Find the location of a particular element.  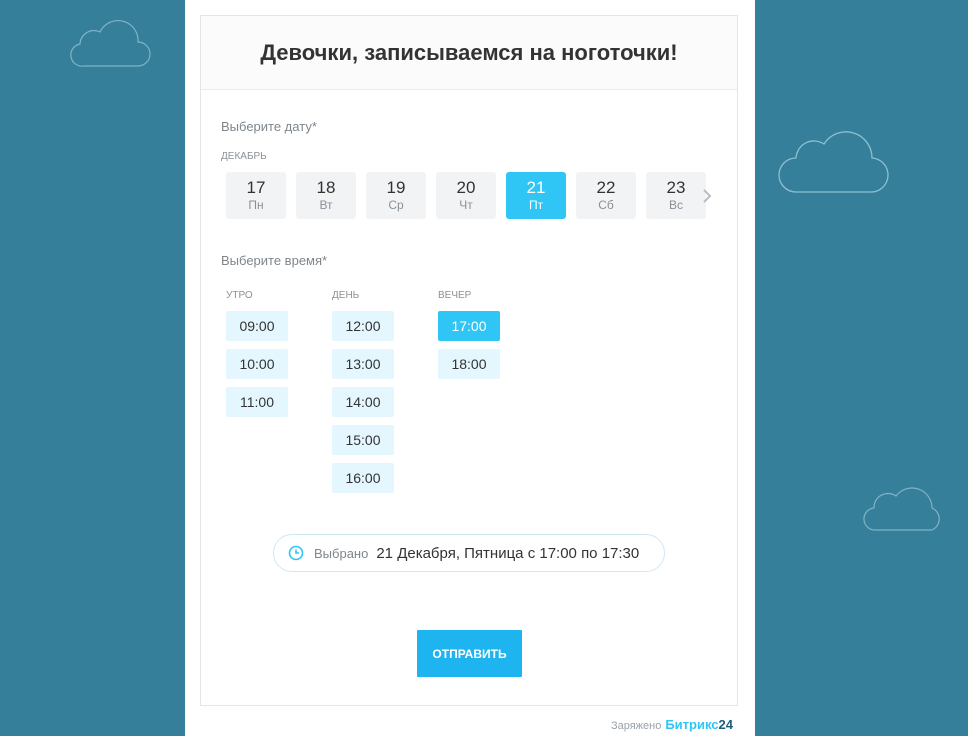

date-weekday: Вт is located at coordinates (326, 205).